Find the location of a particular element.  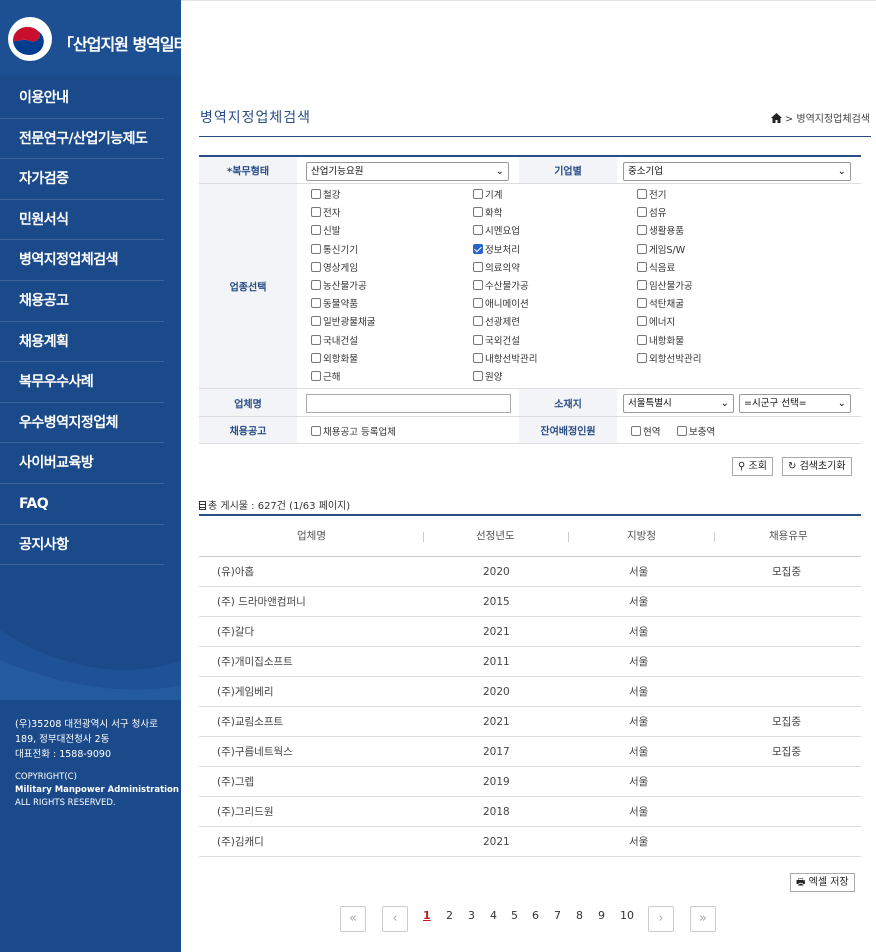

industry-checkbox: 영상게임 is located at coordinates (334, 267).